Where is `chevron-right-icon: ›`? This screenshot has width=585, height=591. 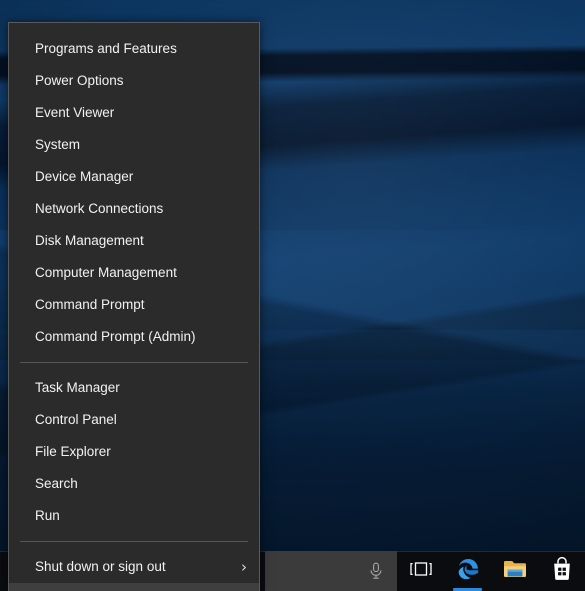
chevron-right-icon: › is located at coordinates (244, 566).